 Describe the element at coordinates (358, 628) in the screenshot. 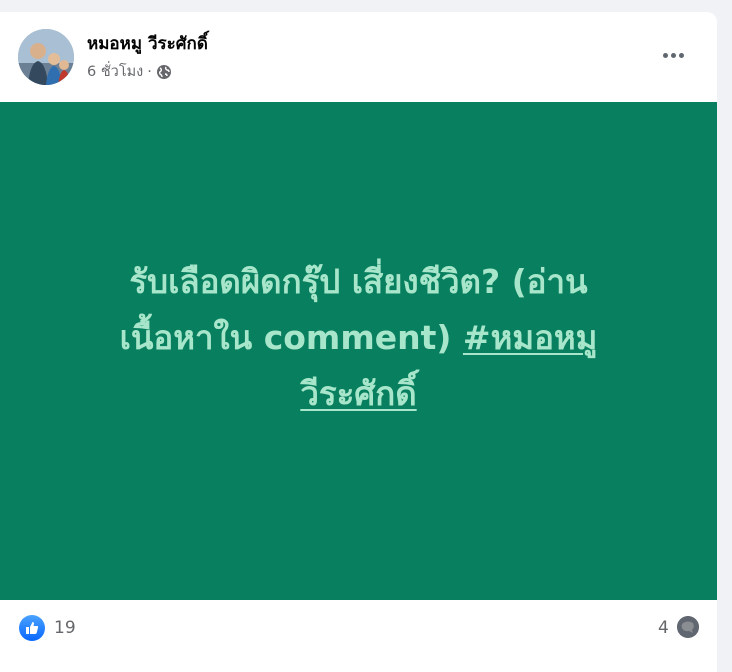

I see `reactions-bar: 19 4` at that location.